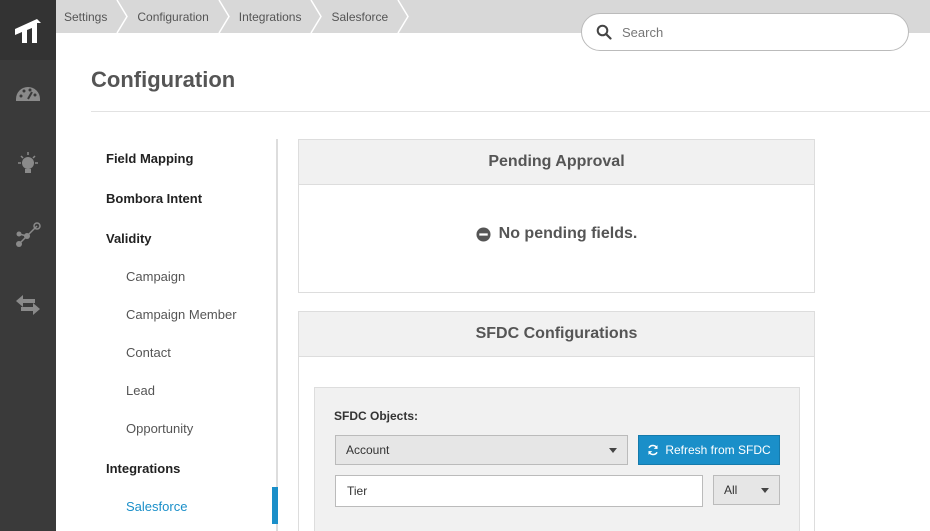  I want to click on nav-item-opportunity: Opportunity, so click(159, 428).